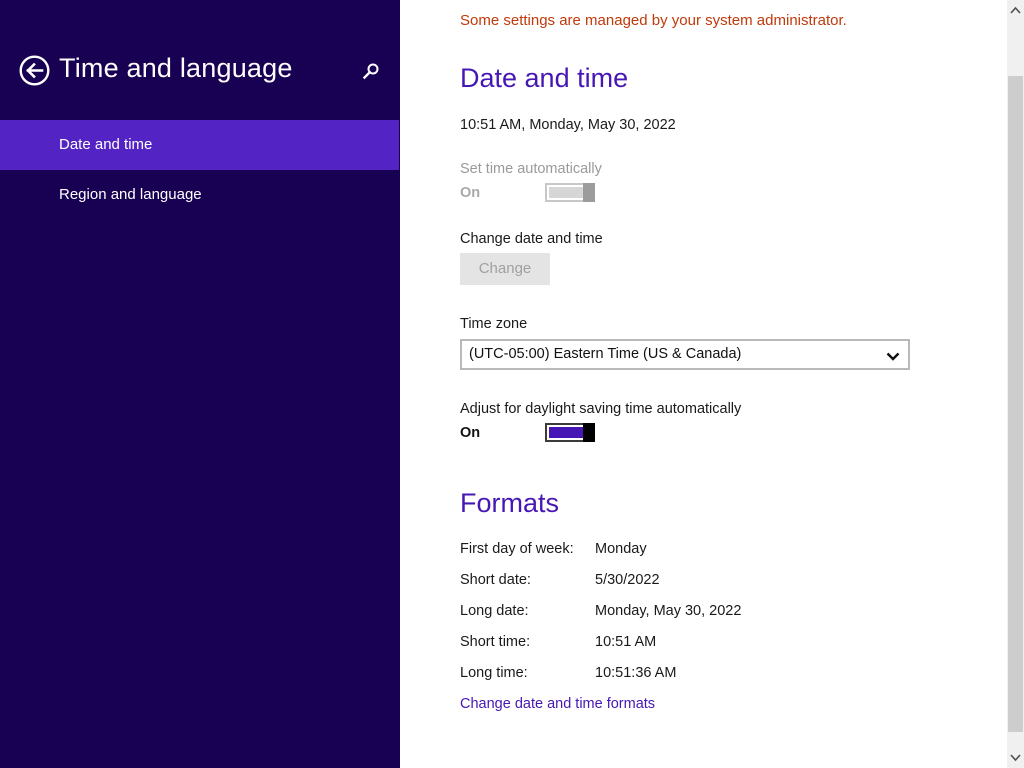 The height and width of the screenshot is (768, 1024). Describe the element at coordinates (199, 145) in the screenshot. I see `nav-item-date-and-time: Date and time` at that location.